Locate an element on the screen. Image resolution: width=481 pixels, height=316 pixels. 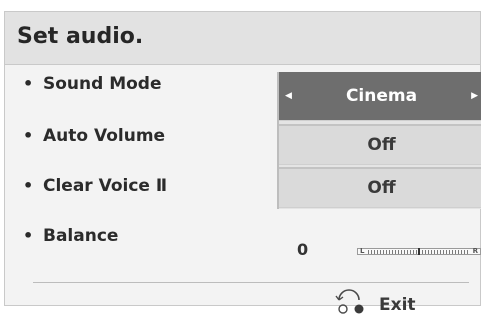
page-title: Set audio. is located at coordinates (80, 36).